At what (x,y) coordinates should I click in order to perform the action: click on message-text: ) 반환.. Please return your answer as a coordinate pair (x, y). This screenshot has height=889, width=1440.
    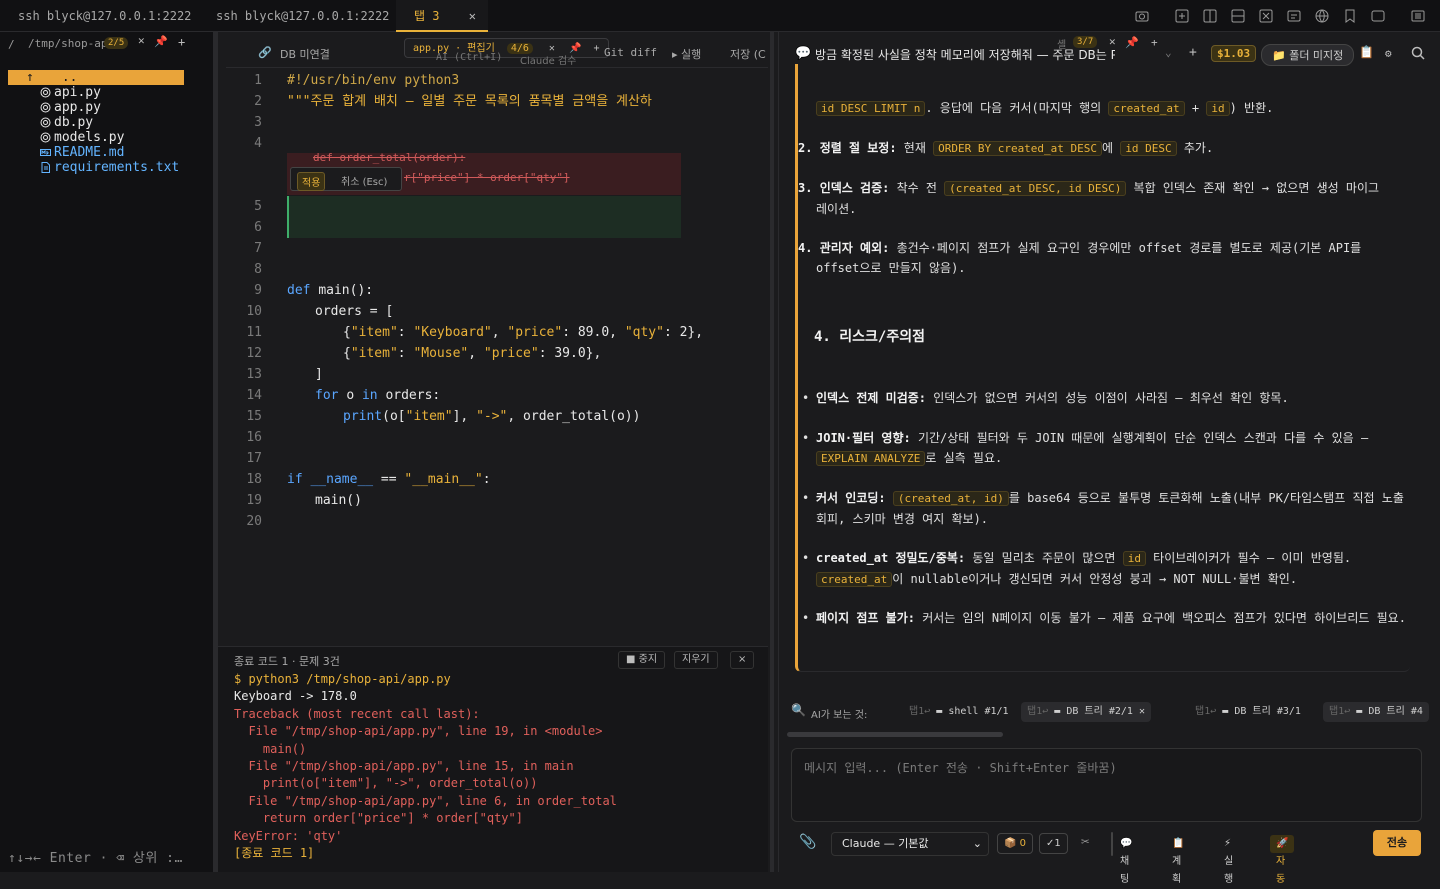
    Looking at the image, I should click on (1251, 108).